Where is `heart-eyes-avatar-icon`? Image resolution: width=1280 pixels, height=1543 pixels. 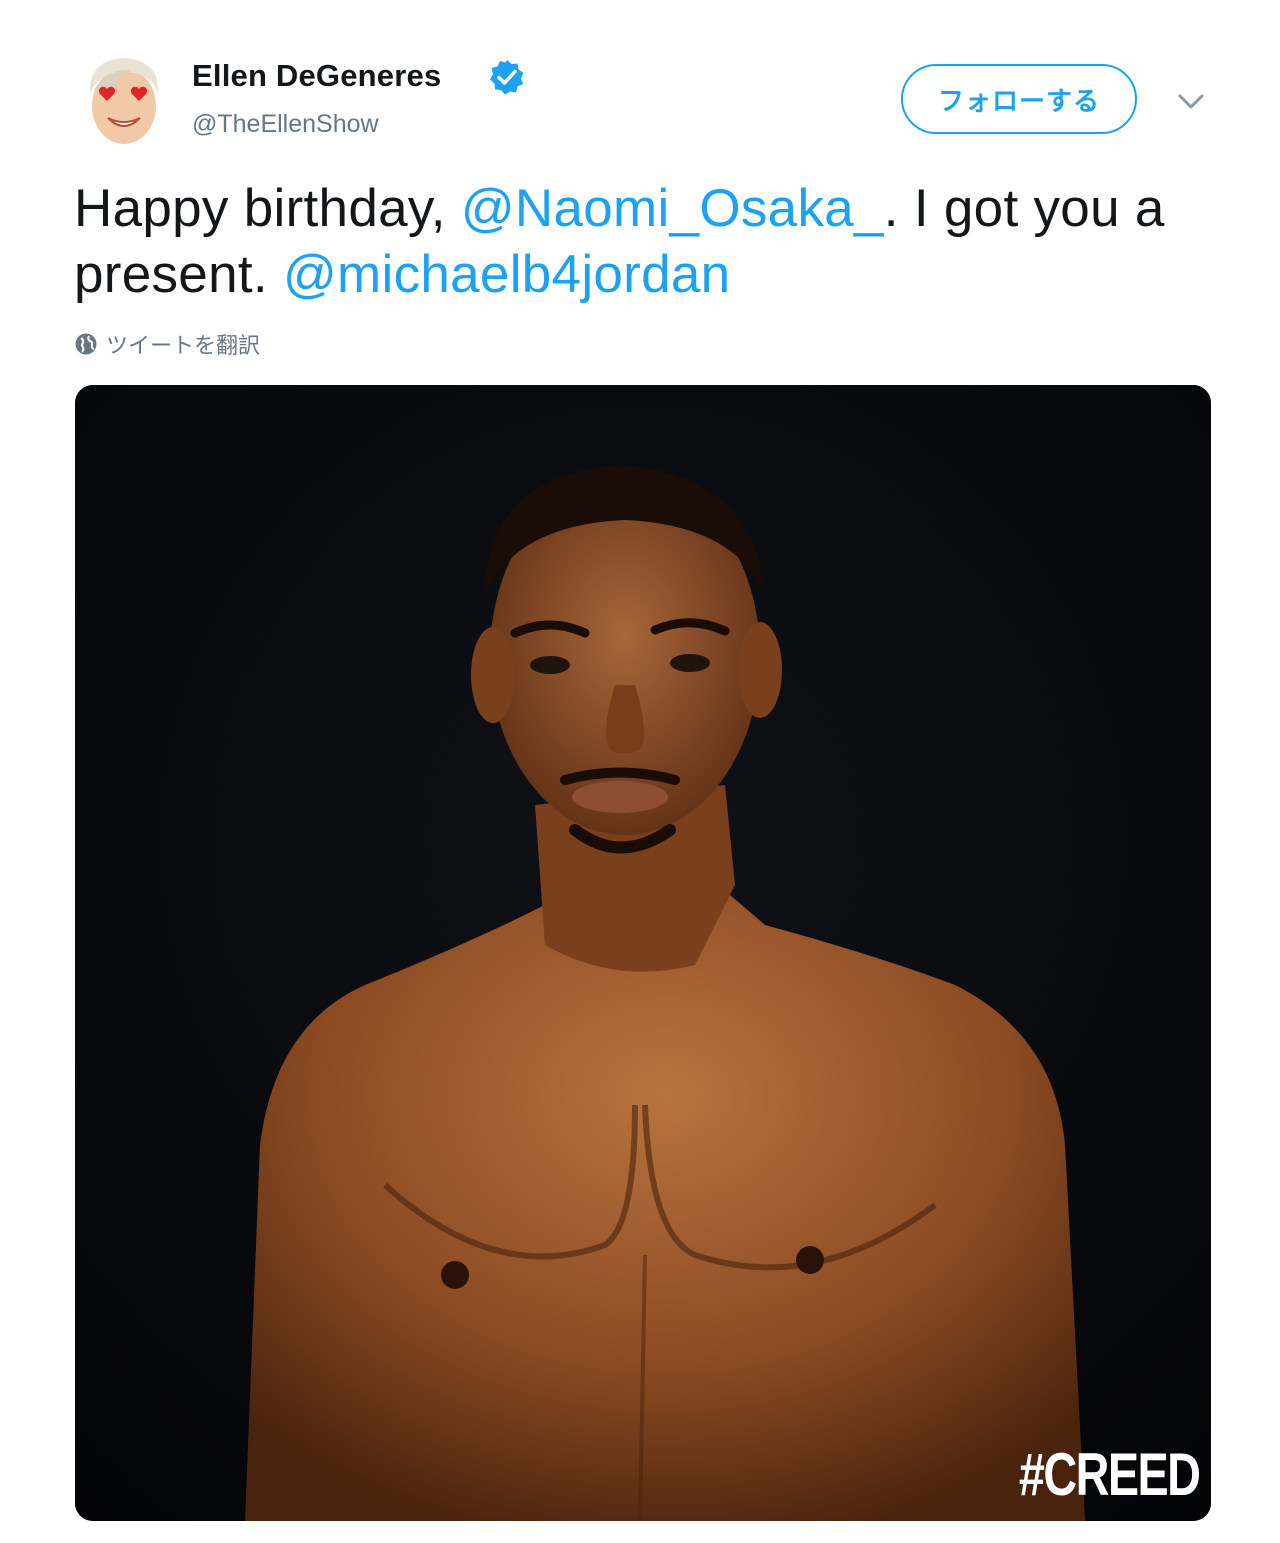
heart-eyes-avatar-icon is located at coordinates (124, 100).